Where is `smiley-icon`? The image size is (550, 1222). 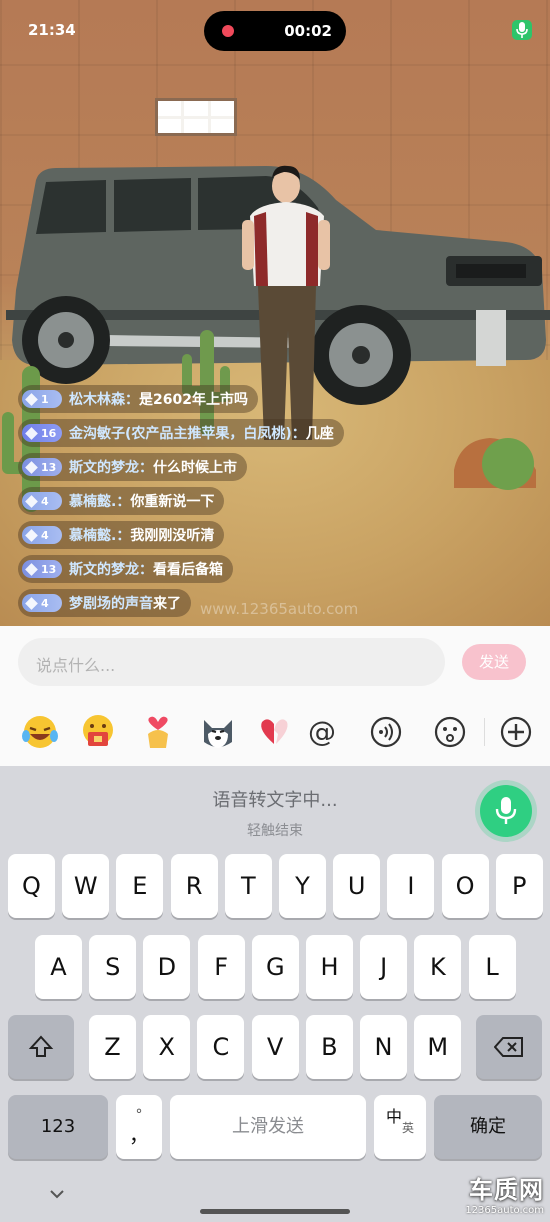 smiley-icon is located at coordinates (450, 732).